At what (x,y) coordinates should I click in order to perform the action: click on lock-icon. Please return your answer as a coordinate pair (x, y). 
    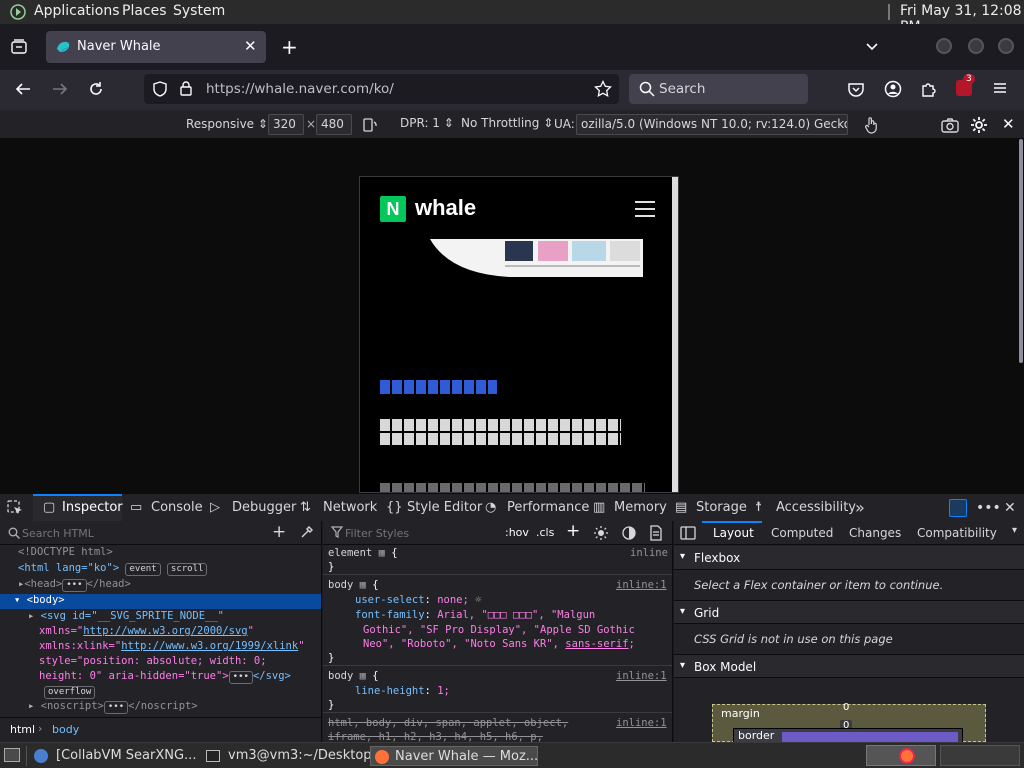
    Looking at the image, I should click on (186, 88).